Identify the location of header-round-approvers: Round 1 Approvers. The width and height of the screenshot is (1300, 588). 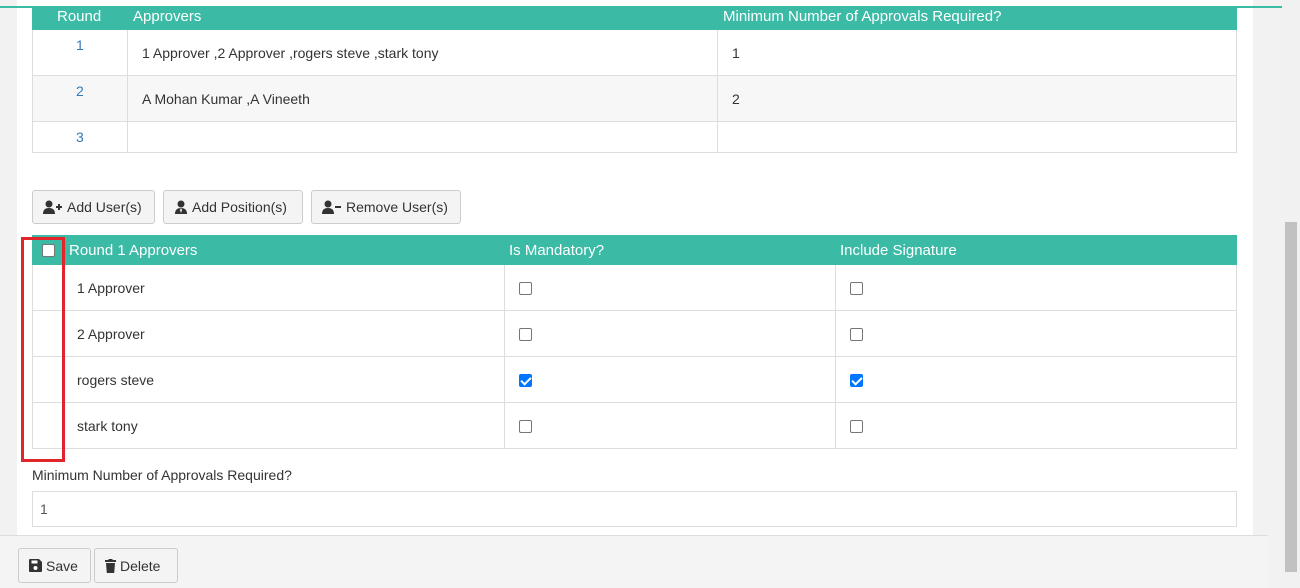
(133, 250).